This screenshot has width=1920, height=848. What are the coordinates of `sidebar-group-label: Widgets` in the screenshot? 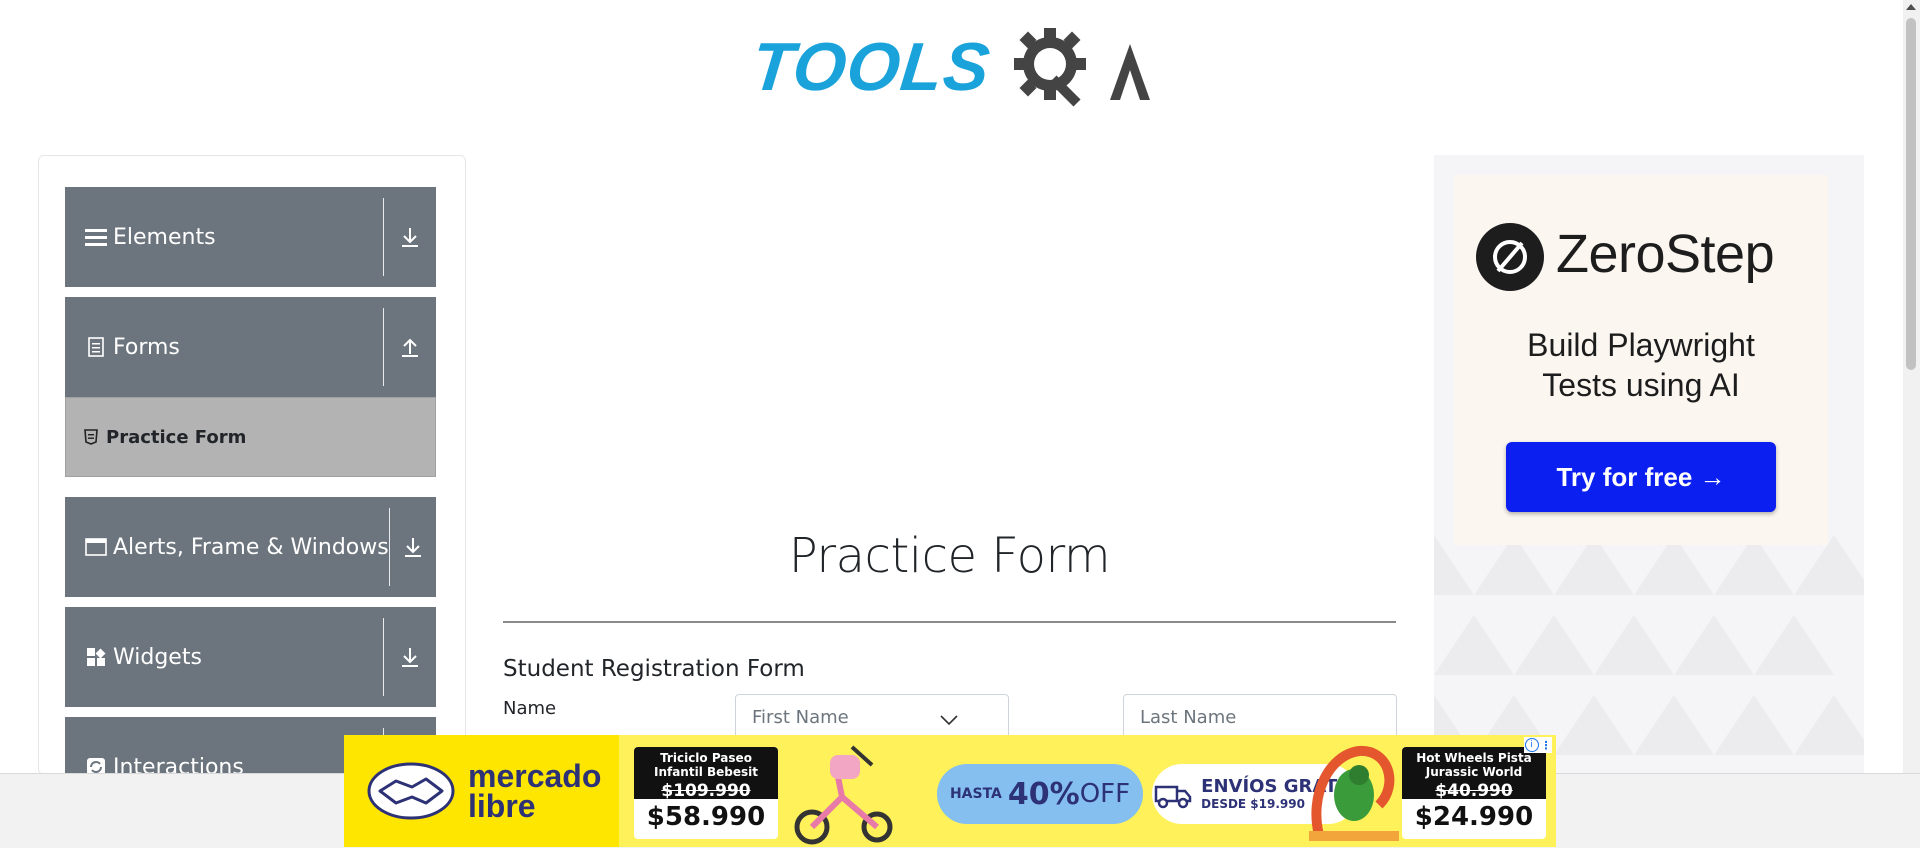 It's located at (157, 657).